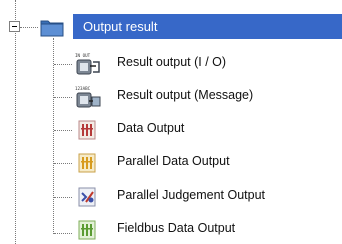 This screenshot has height=244, width=342. What do you see at coordinates (120, 26) in the screenshot?
I see `tree-item-label: Output result` at bounding box center [120, 26].